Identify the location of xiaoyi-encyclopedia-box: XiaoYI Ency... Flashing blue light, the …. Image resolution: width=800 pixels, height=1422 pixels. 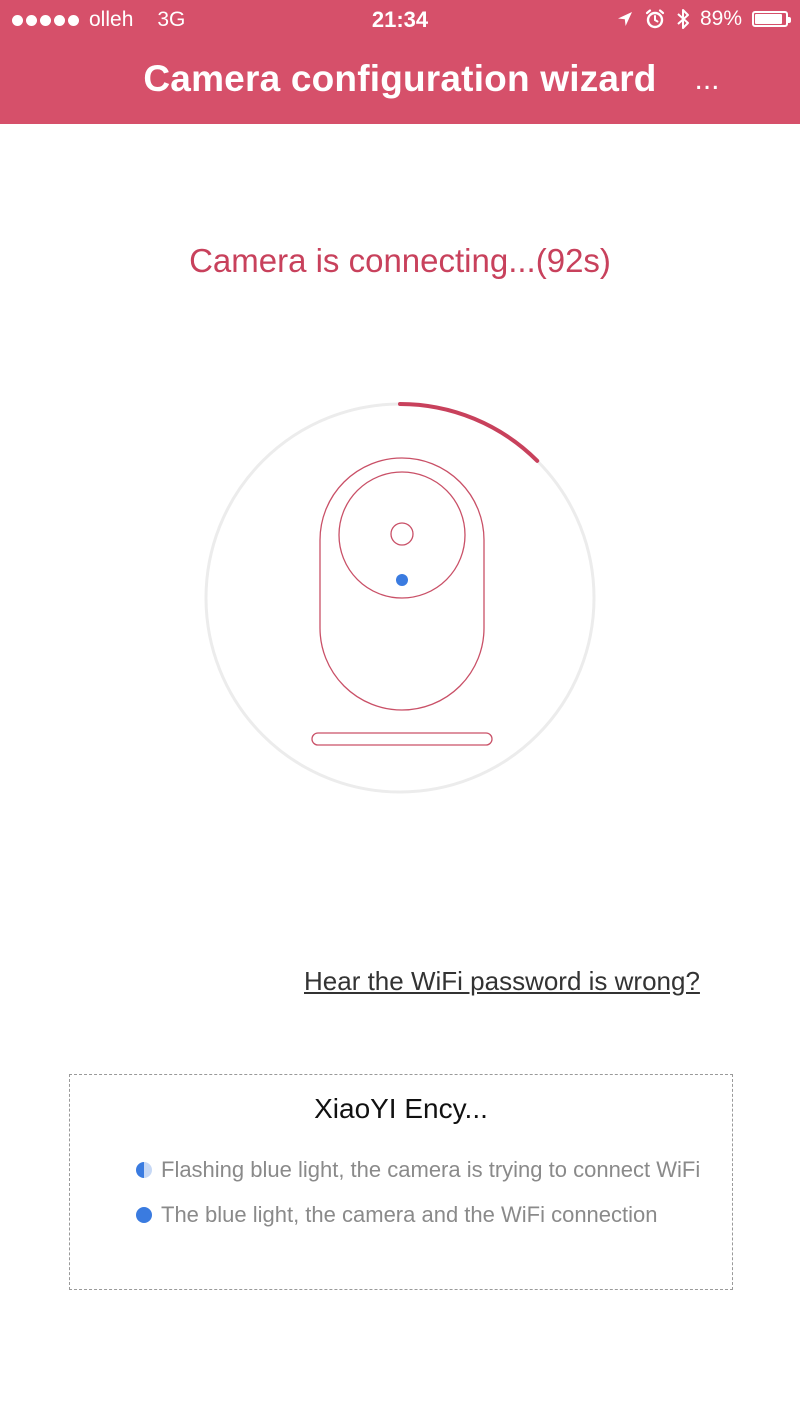
(401, 1182).